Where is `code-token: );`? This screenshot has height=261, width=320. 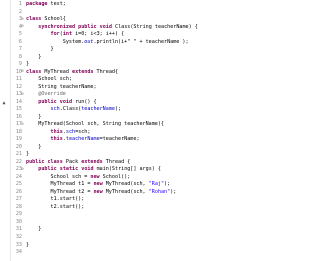 code-token: ); is located at coordinates (173, 191).